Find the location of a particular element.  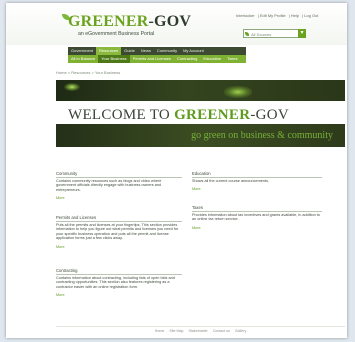

leaf-icon is located at coordinates (247, 34).